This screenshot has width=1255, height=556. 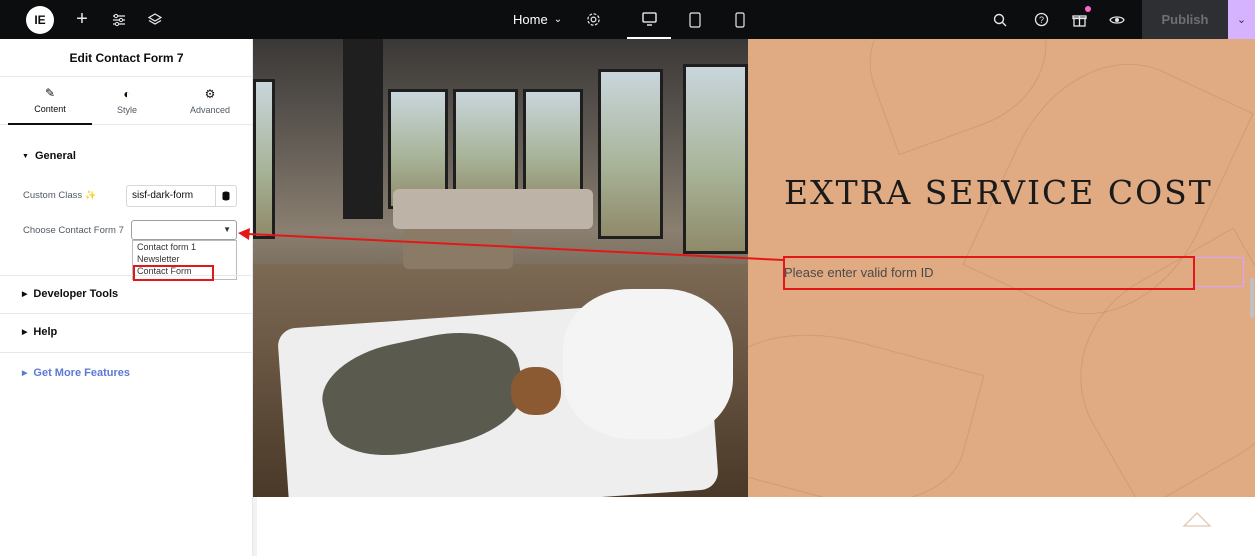 I want to click on sliders-icon, so click(x=119, y=19).